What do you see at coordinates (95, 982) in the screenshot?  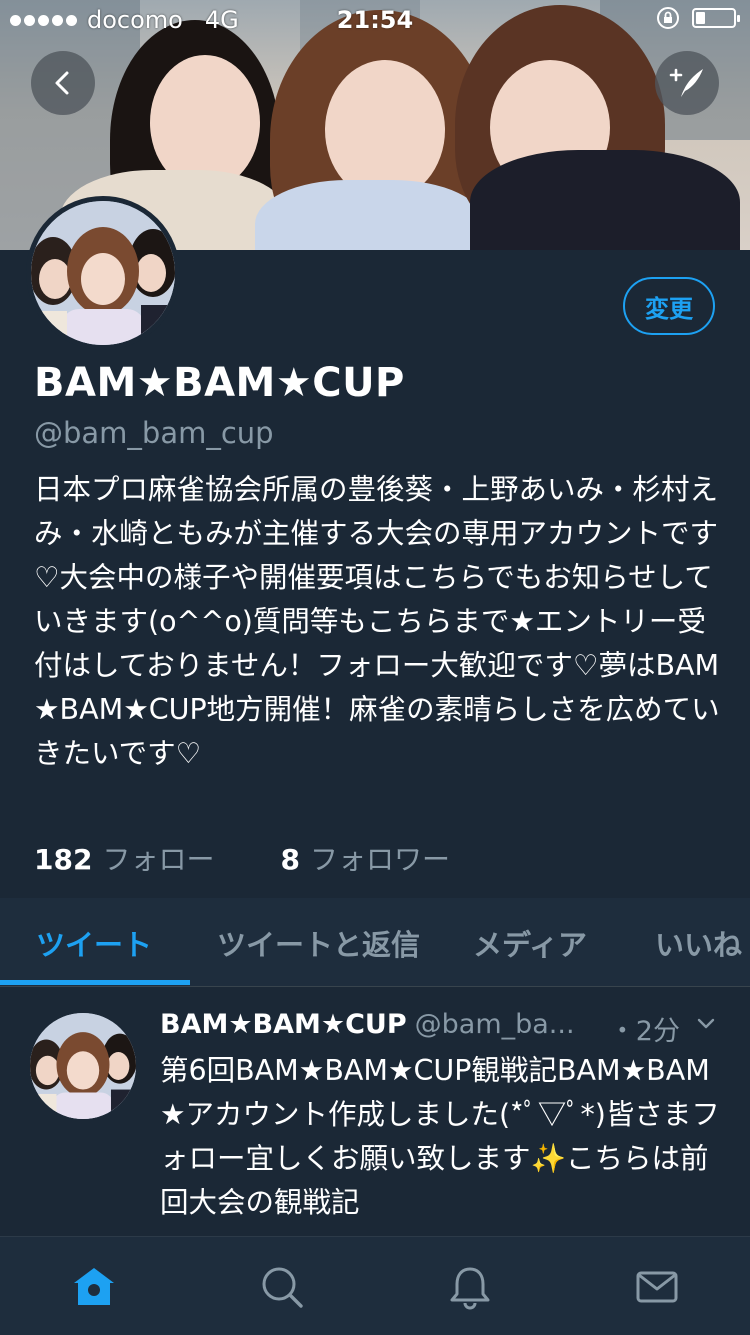 I see `active-tab-indicator` at bounding box center [95, 982].